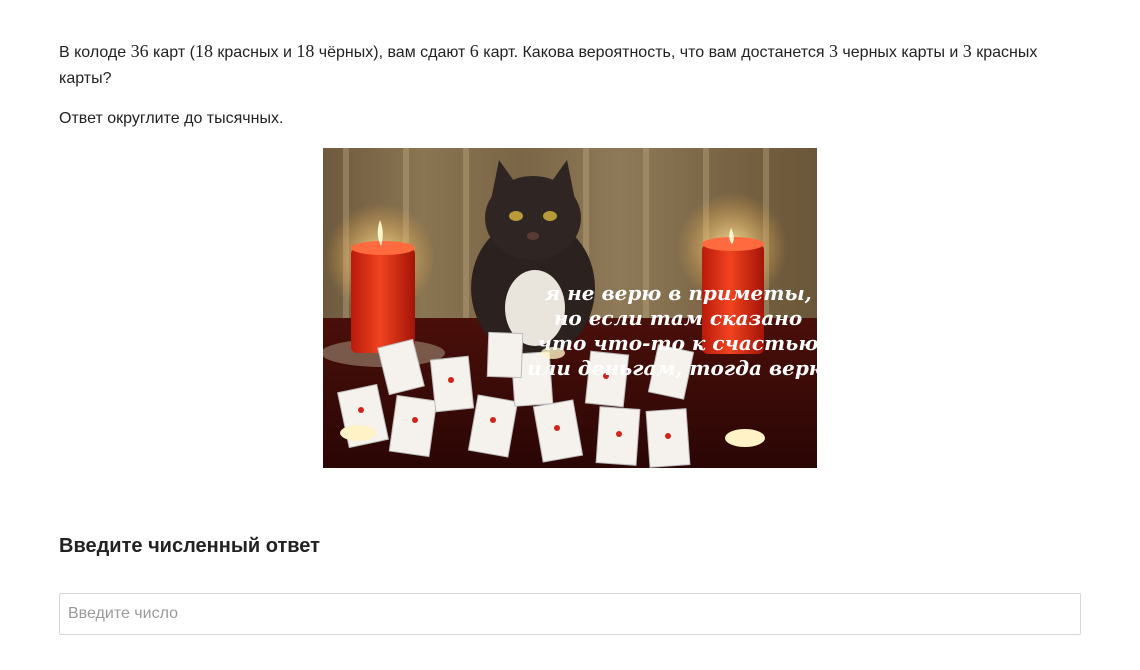 Image resolution: width=1140 pixels, height=670 pixels. I want to click on math-red-wanted: 3, so click(967, 51).